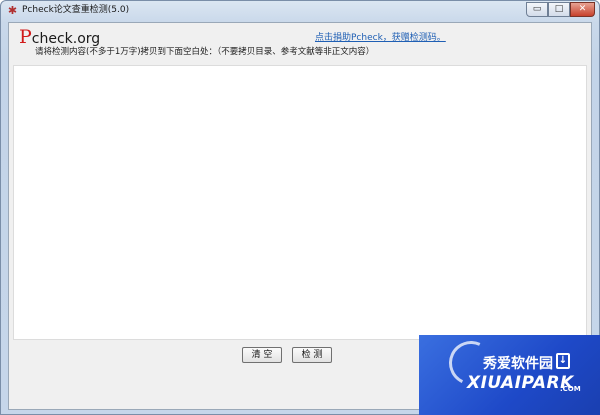 This screenshot has height=415, width=600. What do you see at coordinates (76, 10) in the screenshot?
I see `window-title: Pcheck论文查重检测(5.0)` at bounding box center [76, 10].